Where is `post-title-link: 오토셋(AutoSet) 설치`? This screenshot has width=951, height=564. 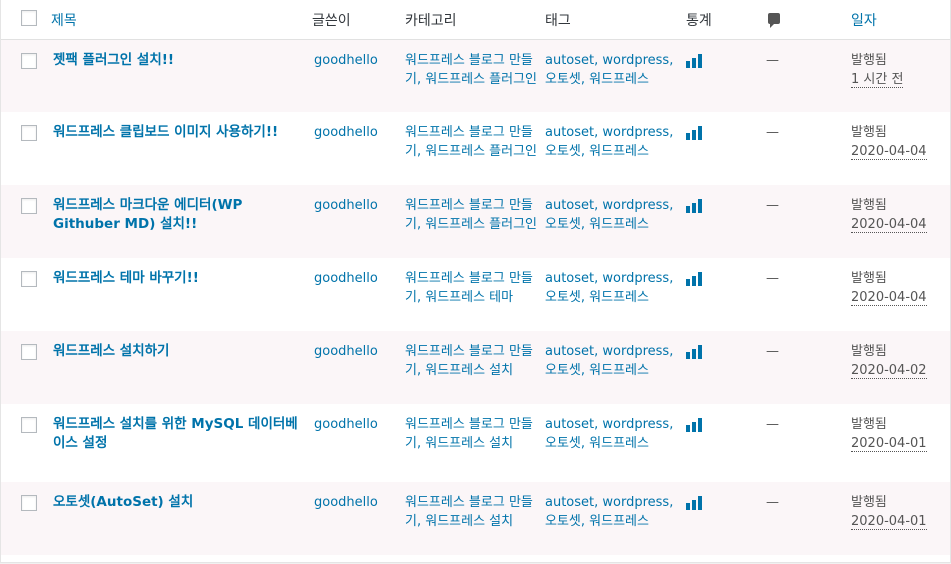
post-title-link: 오토셋(AutoSet) 설치 is located at coordinates (176, 502).